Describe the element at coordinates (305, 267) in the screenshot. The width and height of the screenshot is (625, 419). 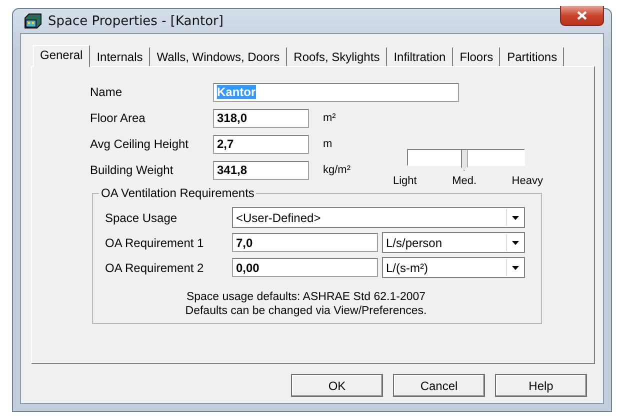
I see `input-field: 0,00` at that location.